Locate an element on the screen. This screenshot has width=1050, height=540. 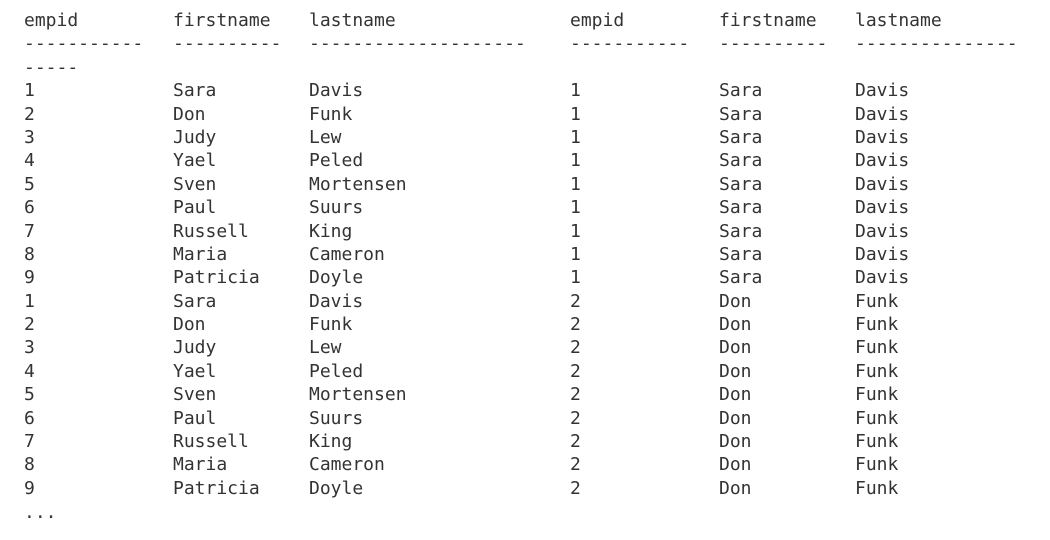
table-row: 2 Don Funk 1 Sara Davis is located at coordinates (534, 114).